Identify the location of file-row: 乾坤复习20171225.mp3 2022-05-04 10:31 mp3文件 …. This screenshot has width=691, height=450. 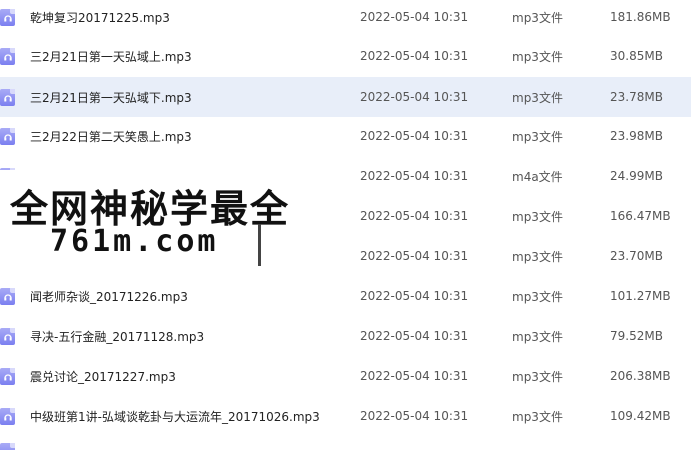
(345, 18).